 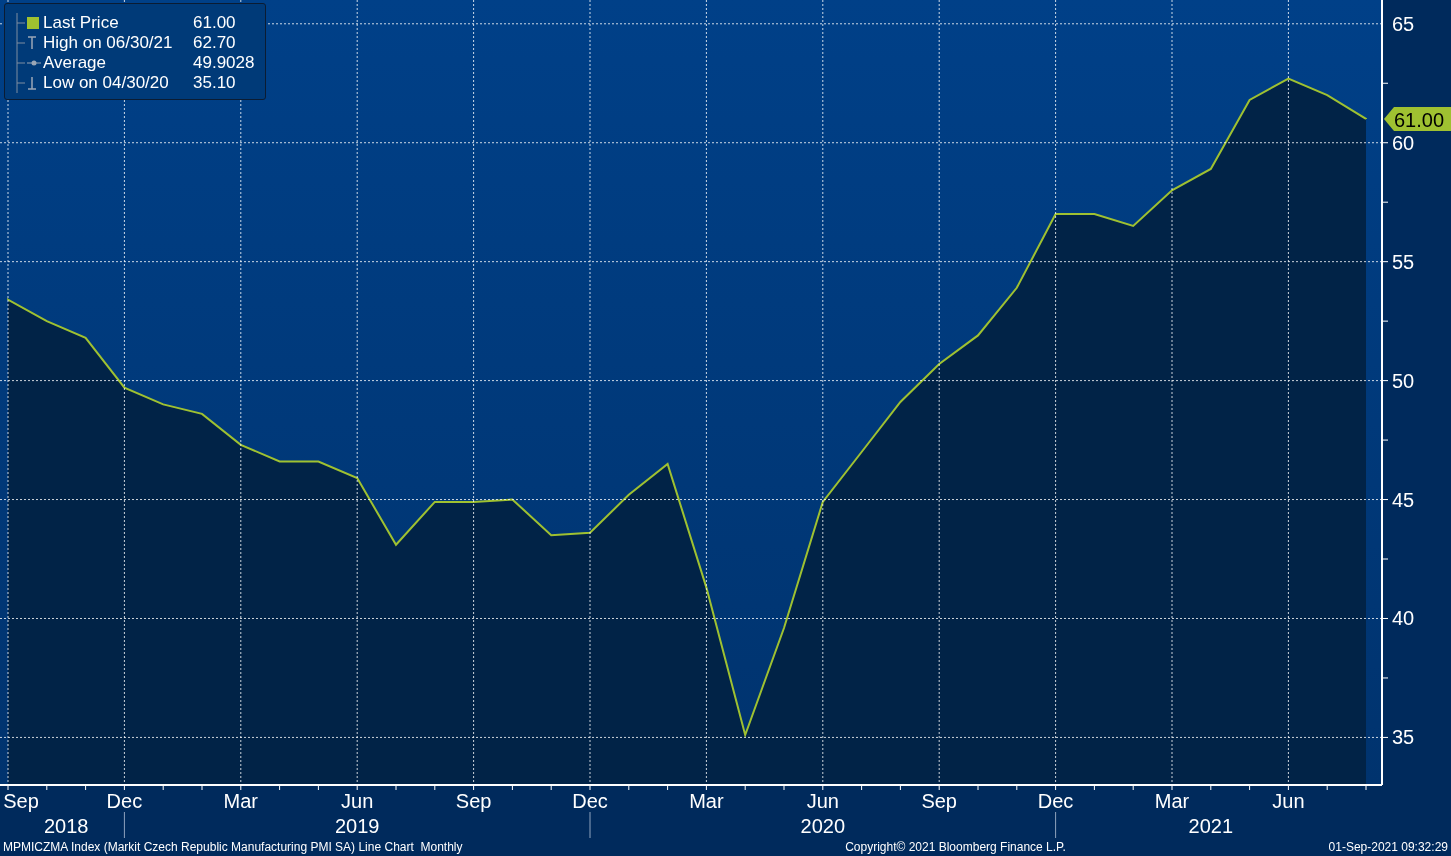 What do you see at coordinates (75, 63) in the screenshot?
I see `legend-label: Average` at bounding box center [75, 63].